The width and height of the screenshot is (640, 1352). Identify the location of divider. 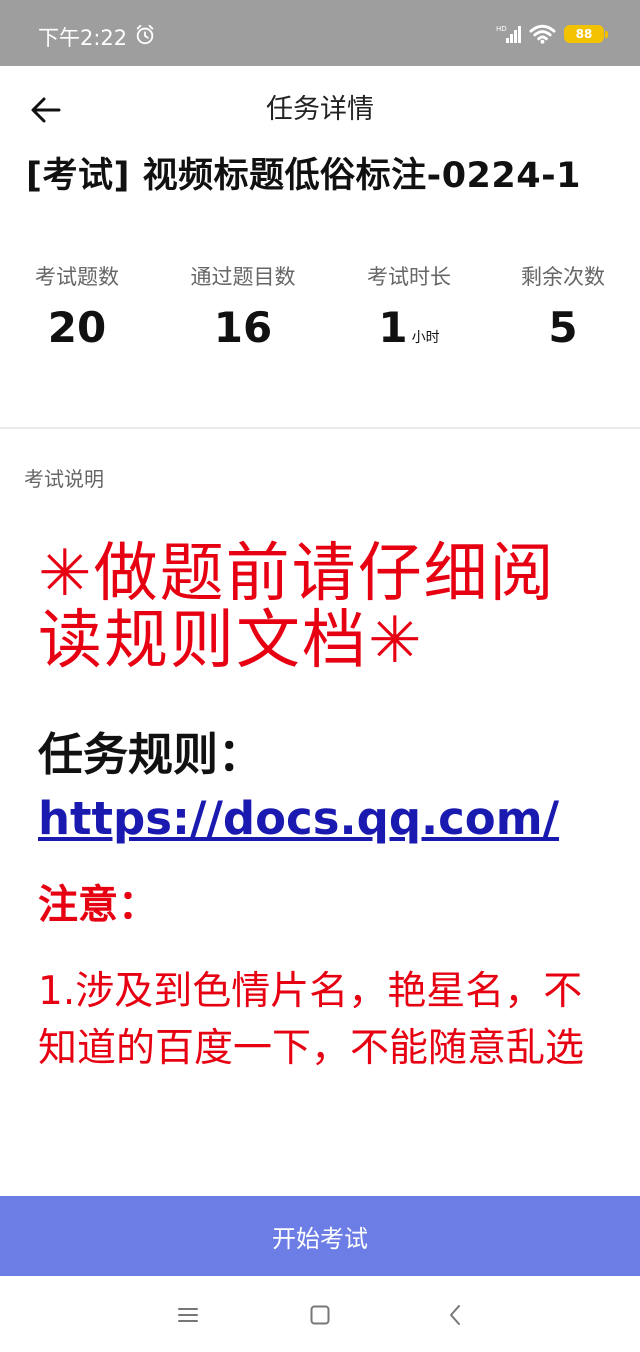
(320, 428).